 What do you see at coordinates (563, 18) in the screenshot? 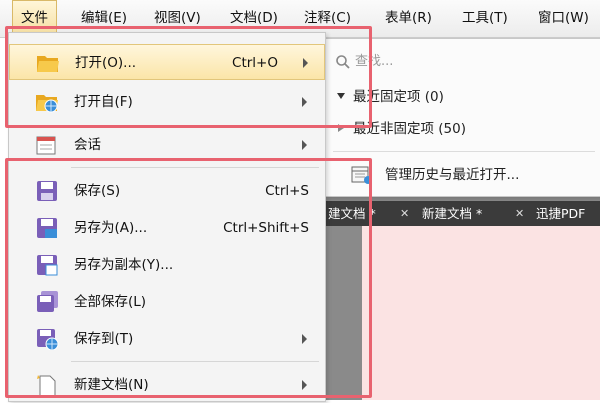
I see `menu-window: 窗口(W)` at bounding box center [563, 18].